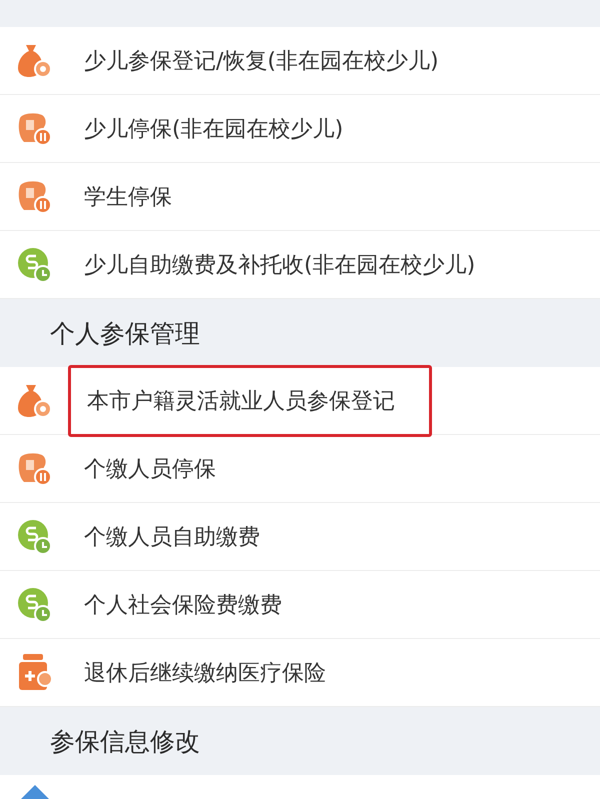 The image size is (600, 799). What do you see at coordinates (280, 266) in the screenshot?
I see `item-label: 少儿自助缴费及补托收(非在园在校少儿)` at bounding box center [280, 266].